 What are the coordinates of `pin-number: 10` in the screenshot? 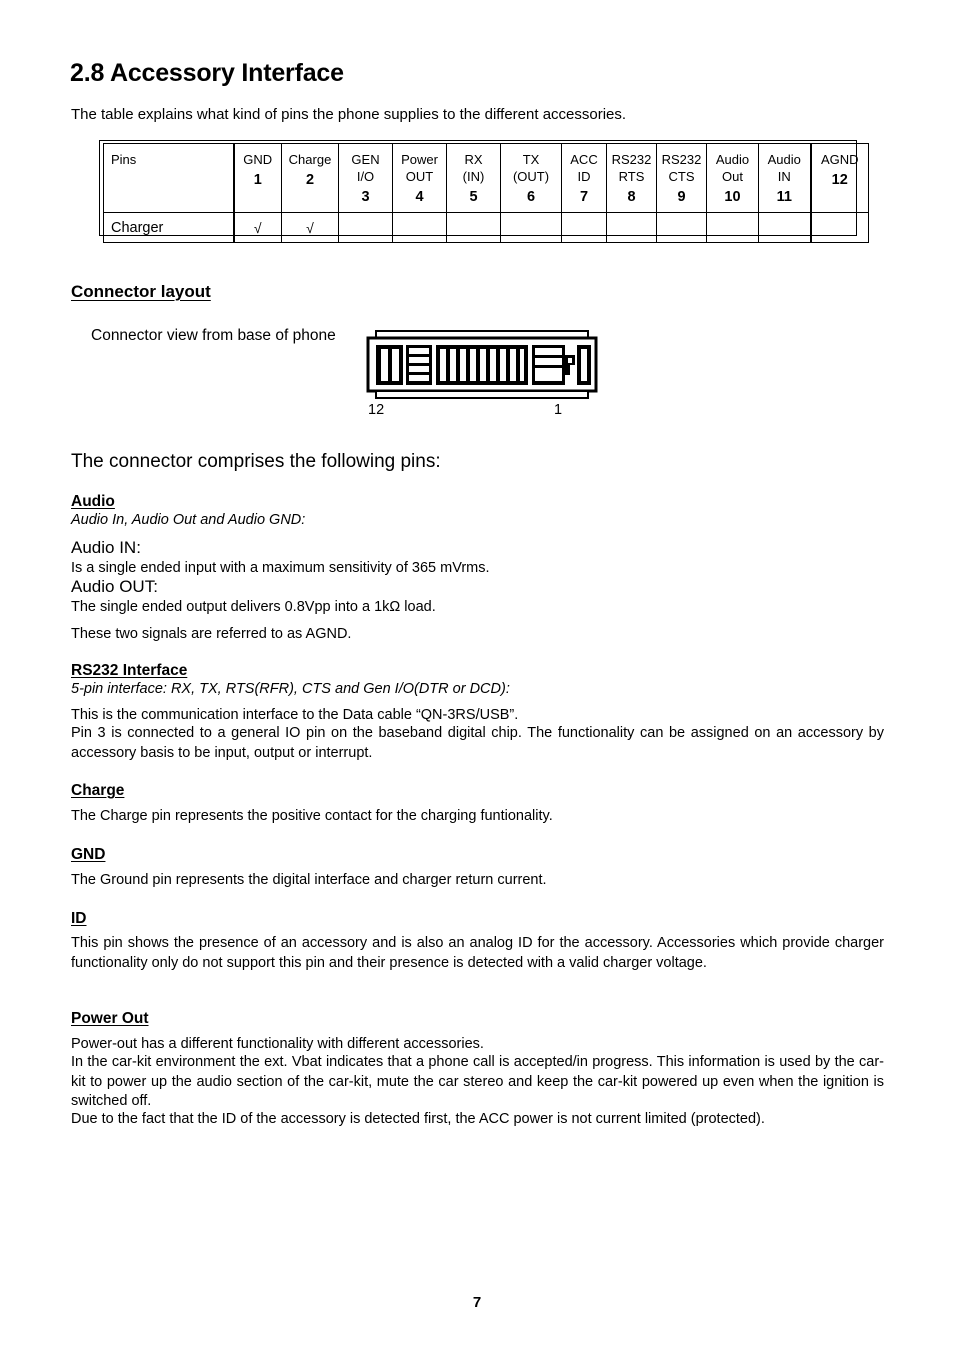 It's located at (732, 197).